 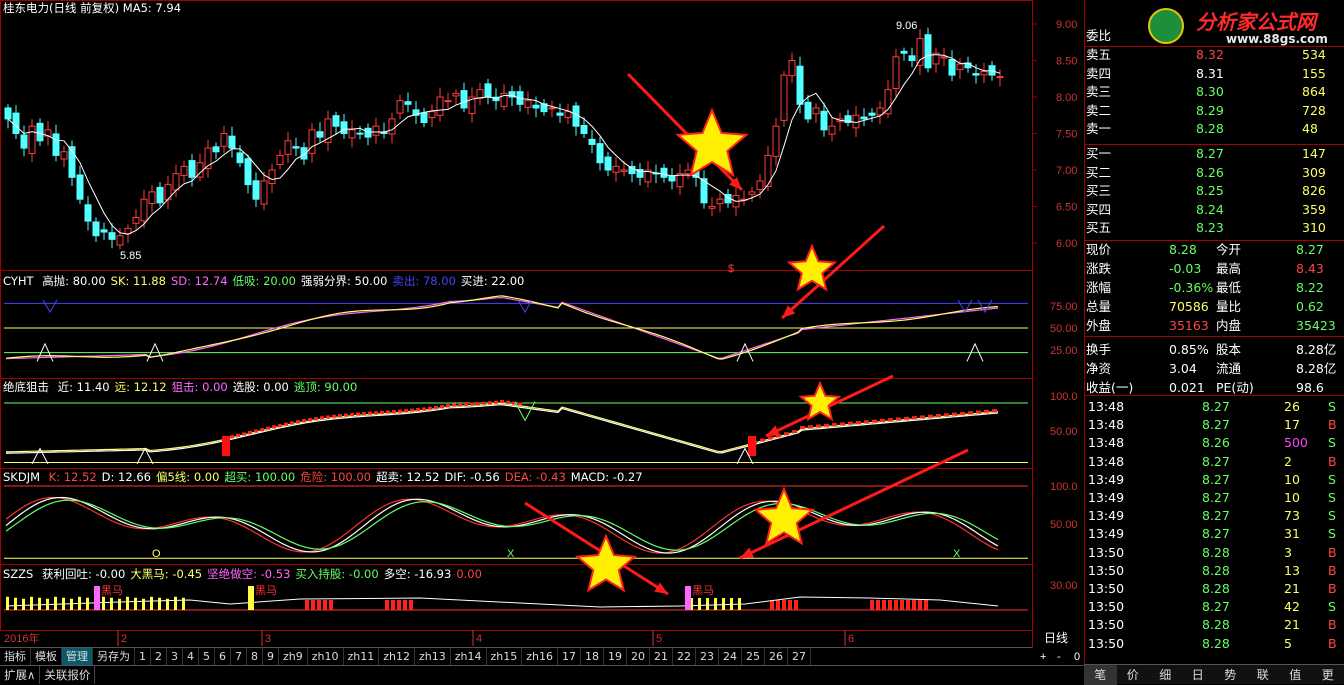 I want to click on skdjm-o-mark: O, so click(x=156, y=554).